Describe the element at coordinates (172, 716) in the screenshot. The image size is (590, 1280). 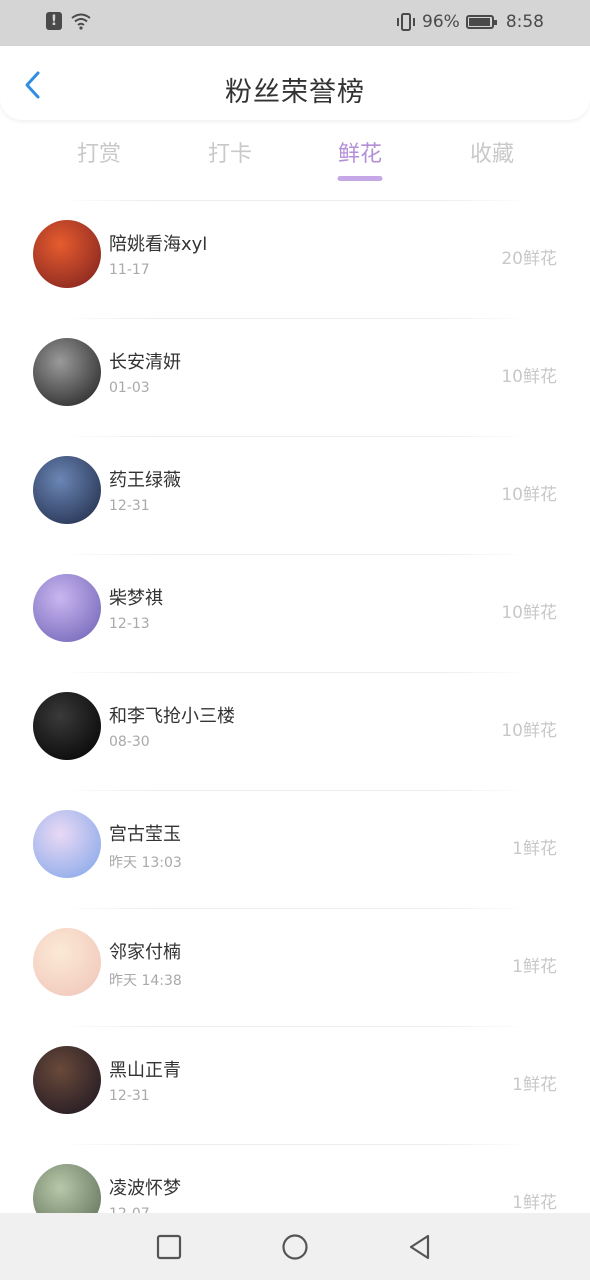
I see `fan-name: 和李飞抢小三楼` at that location.